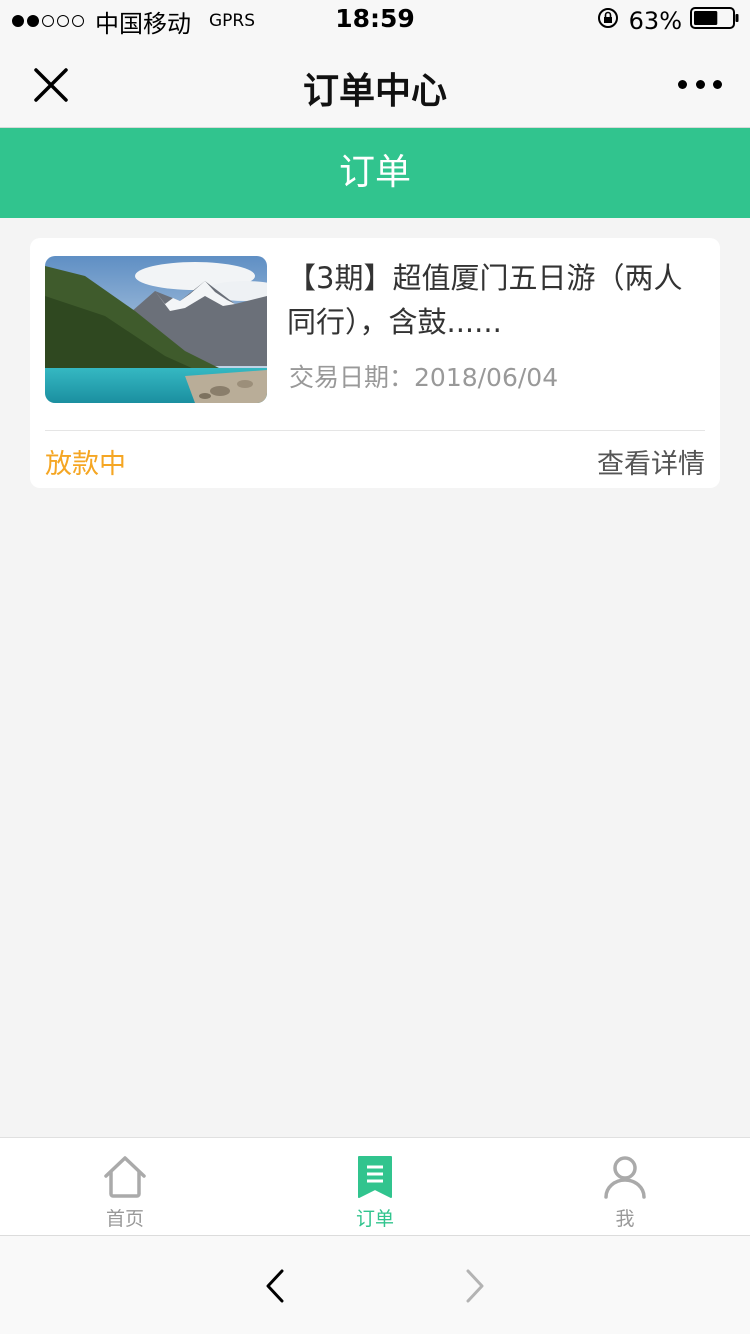  What do you see at coordinates (375, 1177) in the screenshot?
I see `order-icon` at bounding box center [375, 1177].